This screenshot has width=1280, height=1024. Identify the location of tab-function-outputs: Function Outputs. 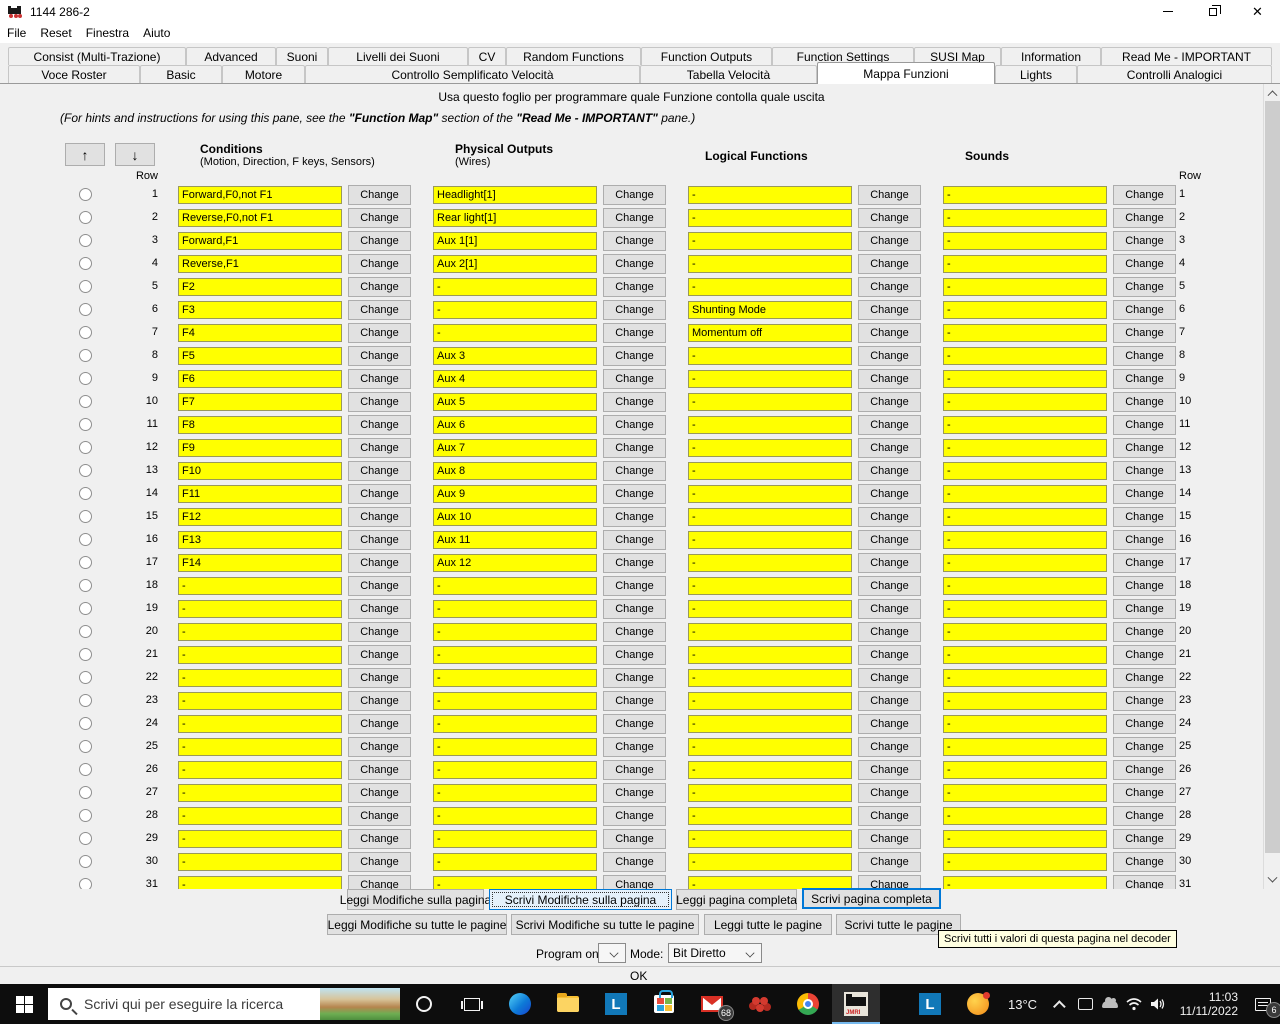
(706, 56).